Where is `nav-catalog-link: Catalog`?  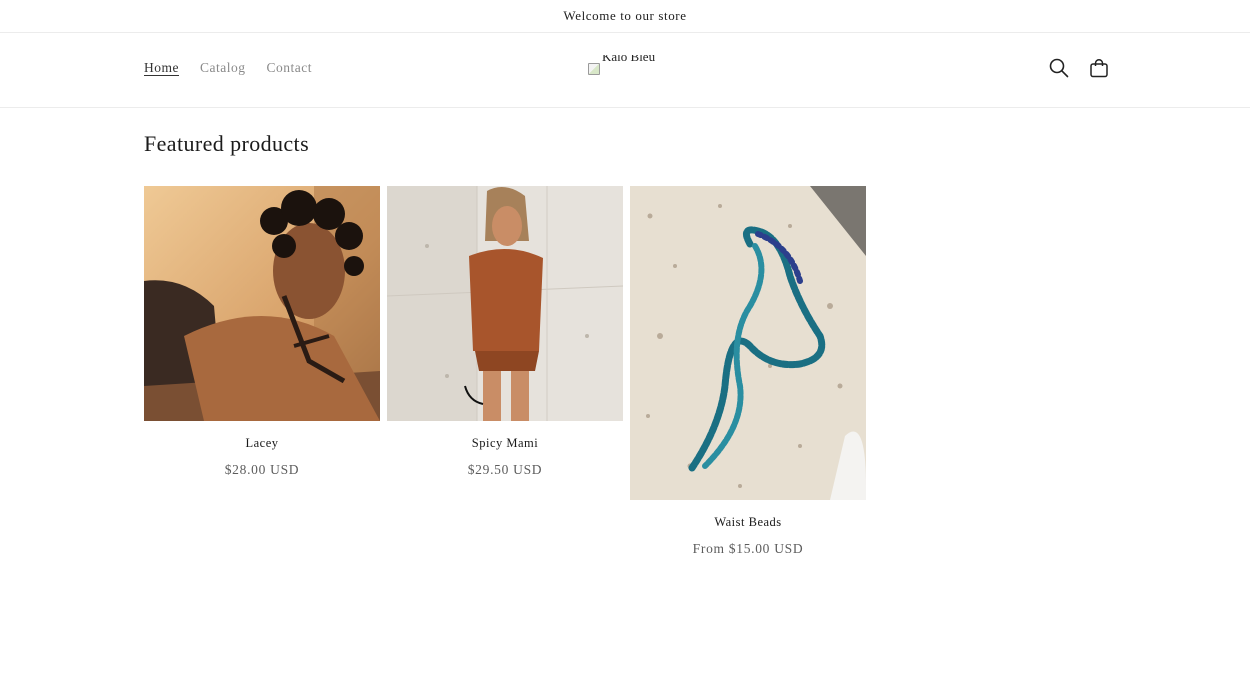 nav-catalog-link: Catalog is located at coordinates (223, 68).